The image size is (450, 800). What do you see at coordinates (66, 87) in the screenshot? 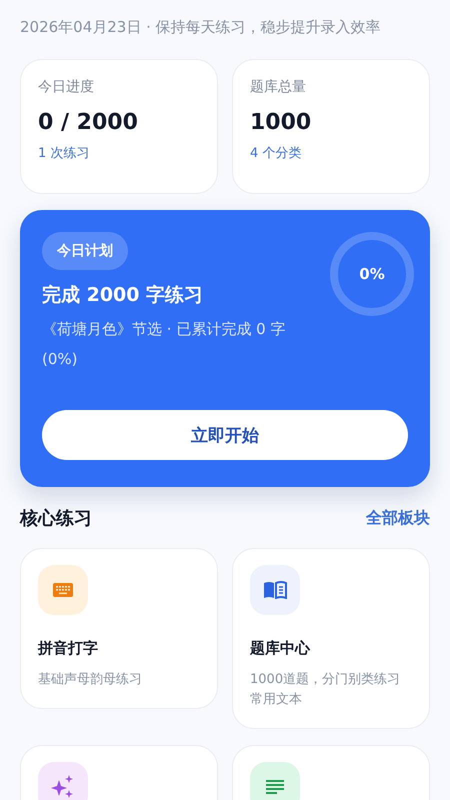
I see `stat-label: 今日进度` at bounding box center [66, 87].